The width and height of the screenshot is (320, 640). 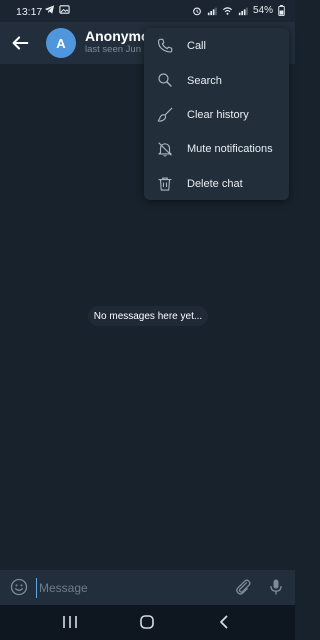 I want to click on broom-icon, so click(x=165, y=114).